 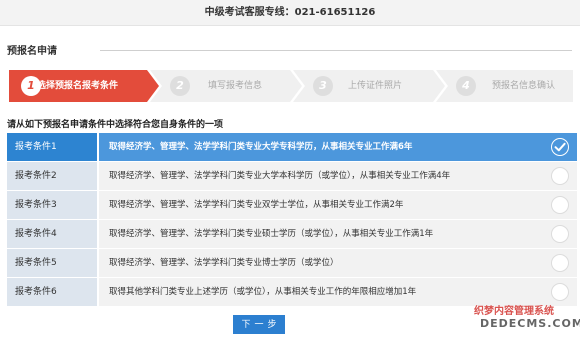 I want to click on step-4: 4 预报名信息确认, so click(x=505, y=86).